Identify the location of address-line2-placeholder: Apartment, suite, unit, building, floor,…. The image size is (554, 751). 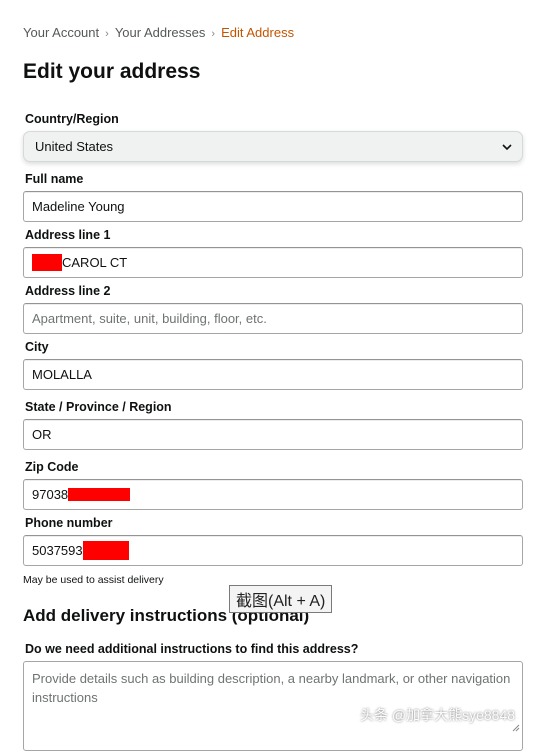
(149, 318).